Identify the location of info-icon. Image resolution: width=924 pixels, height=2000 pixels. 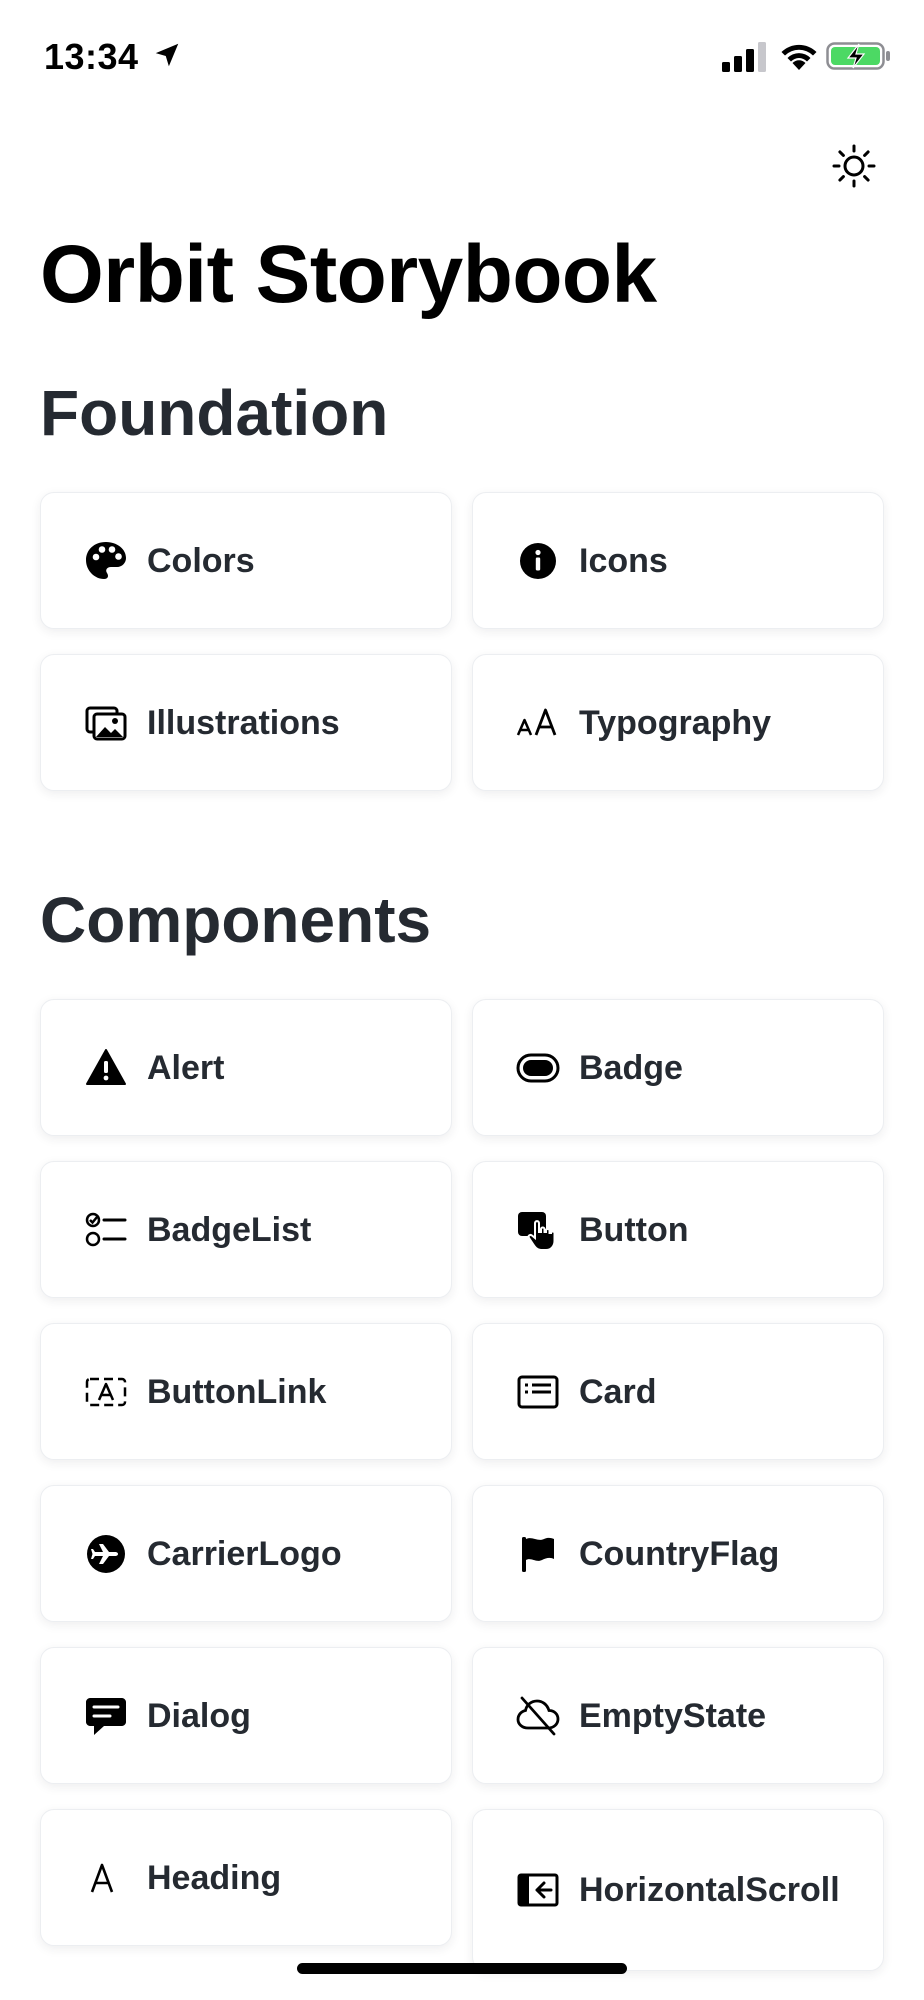
(538, 561).